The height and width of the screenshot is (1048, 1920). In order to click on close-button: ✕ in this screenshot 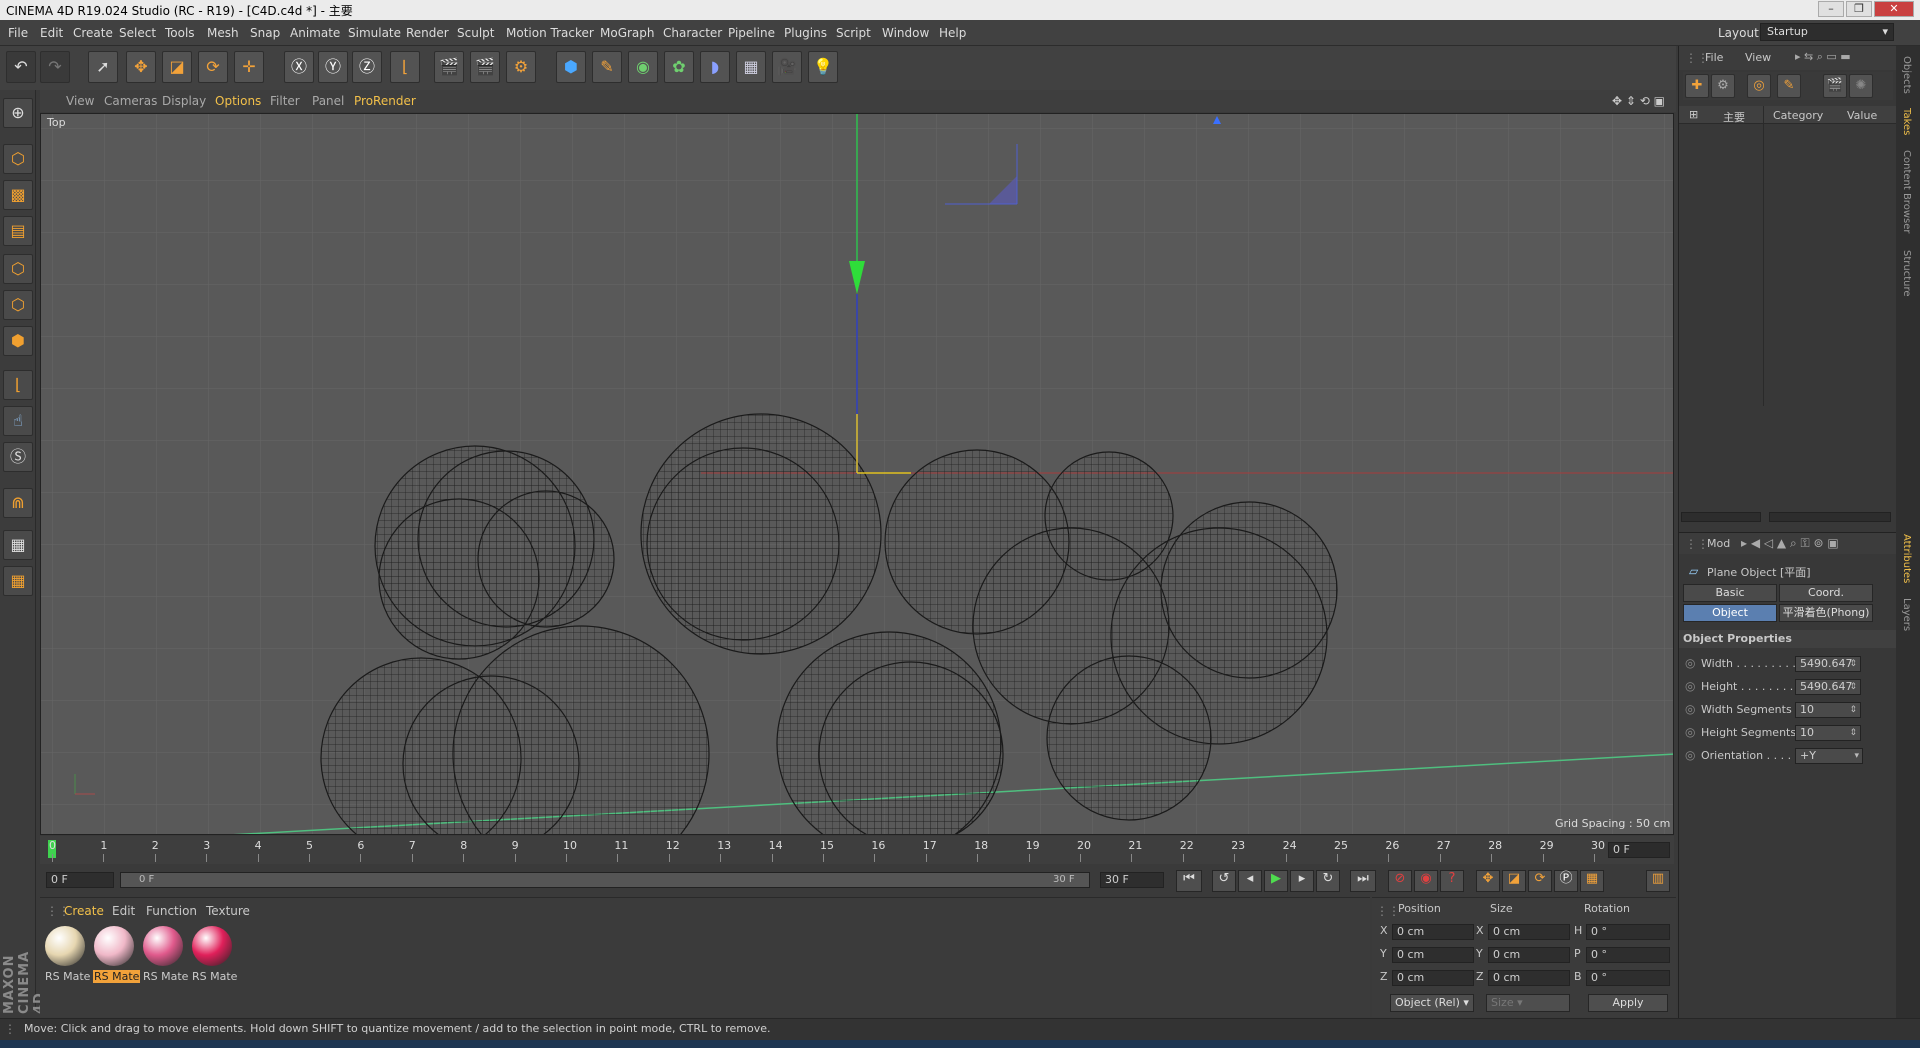, I will do `click(1894, 9)`.